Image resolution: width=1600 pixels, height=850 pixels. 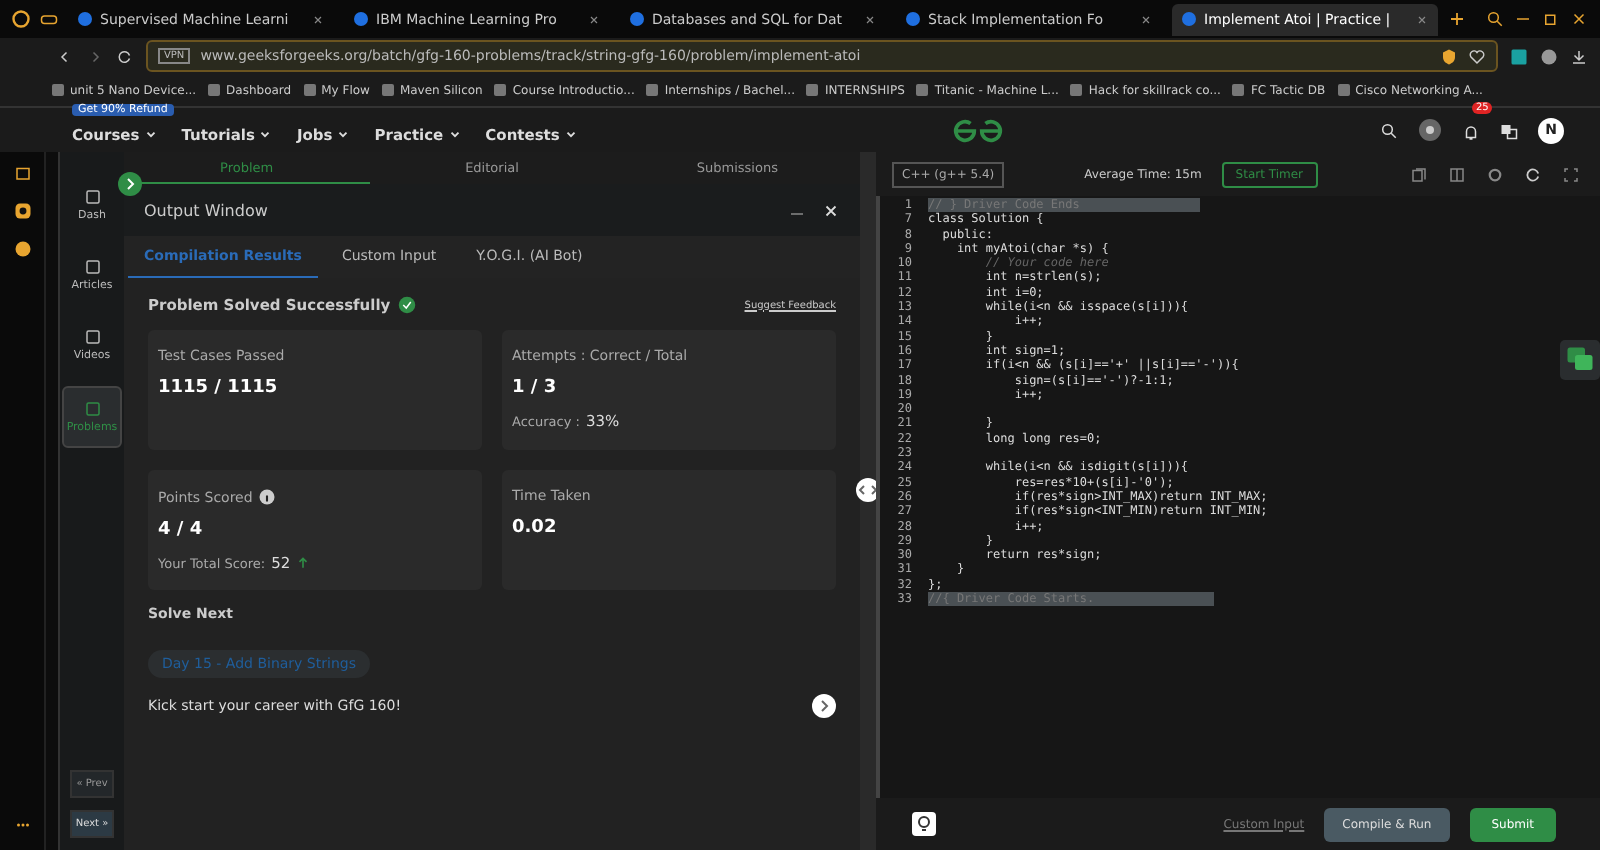 What do you see at coordinates (978, 130) in the screenshot?
I see `logo-icon` at bounding box center [978, 130].